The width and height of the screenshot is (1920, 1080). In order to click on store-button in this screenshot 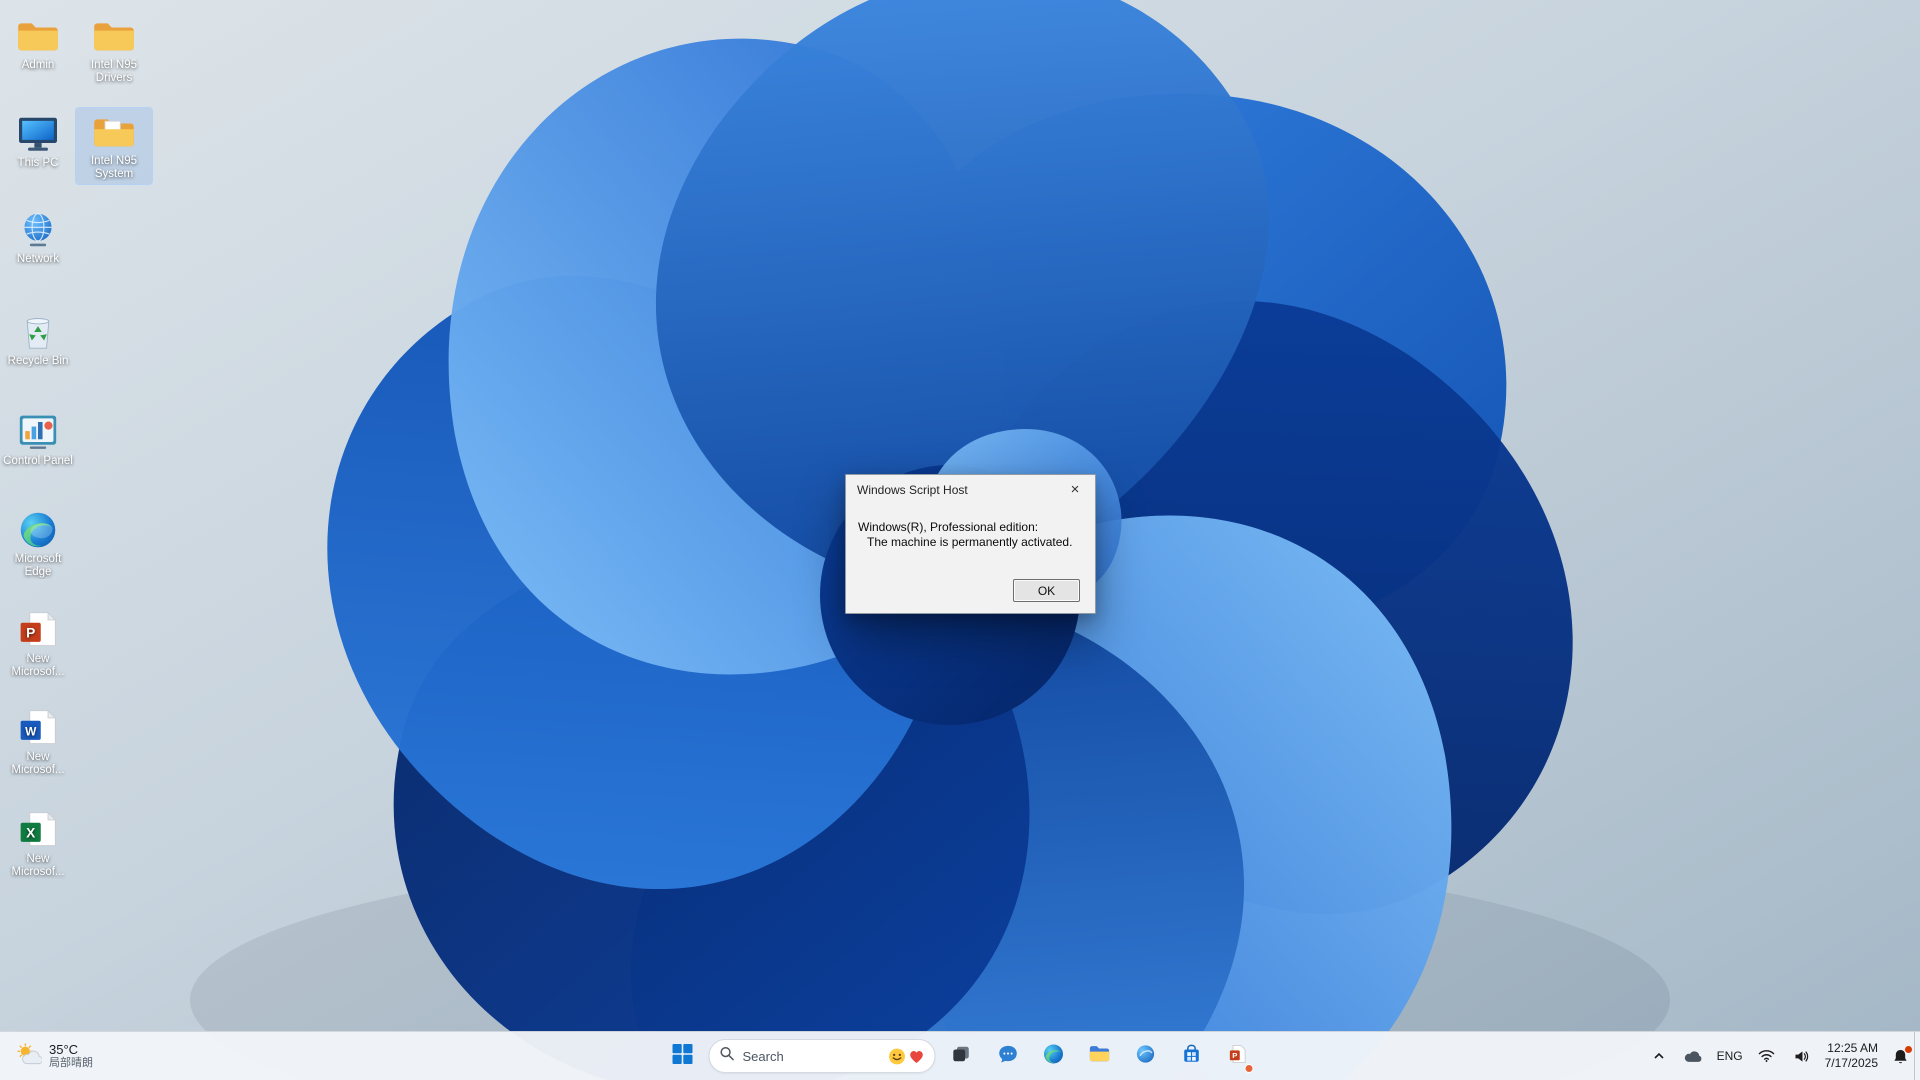, I will do `click(1192, 1056)`.